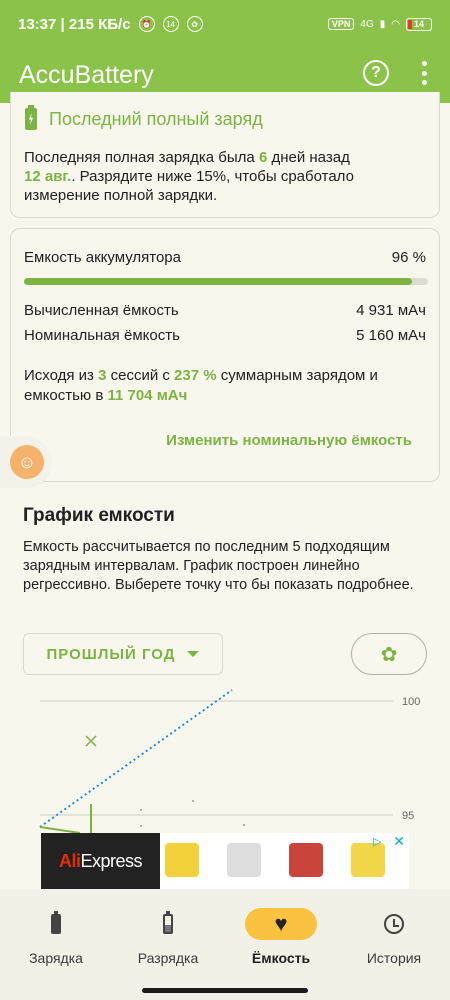 The height and width of the screenshot is (1000, 450). What do you see at coordinates (391, 335) in the screenshot?
I see `nominal-capacity-value: 5 160 мАч` at bounding box center [391, 335].